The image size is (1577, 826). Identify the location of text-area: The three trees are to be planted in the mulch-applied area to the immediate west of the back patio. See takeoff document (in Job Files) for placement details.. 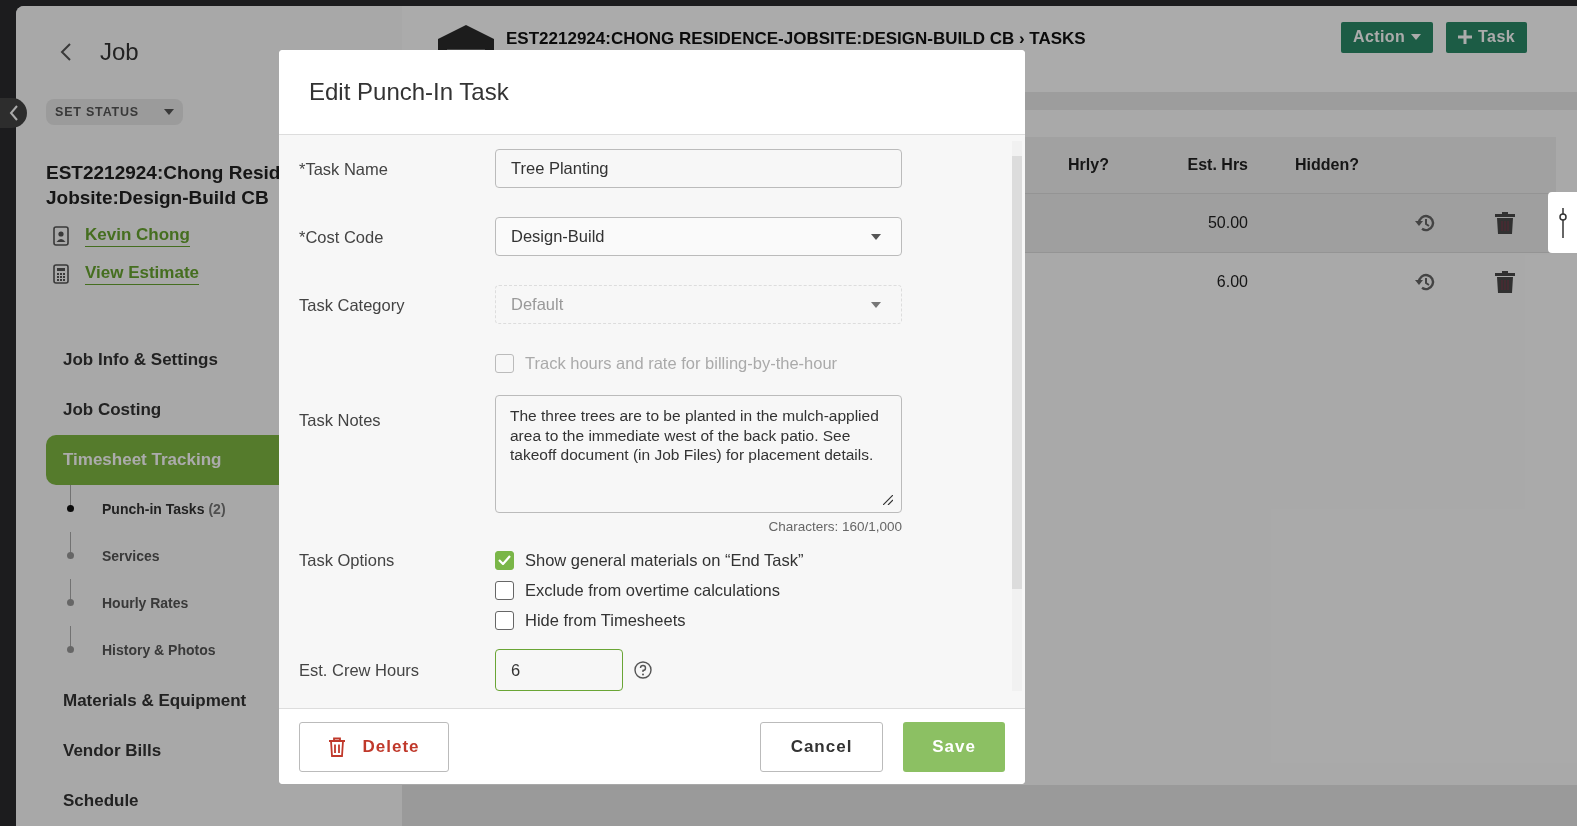
(698, 454).